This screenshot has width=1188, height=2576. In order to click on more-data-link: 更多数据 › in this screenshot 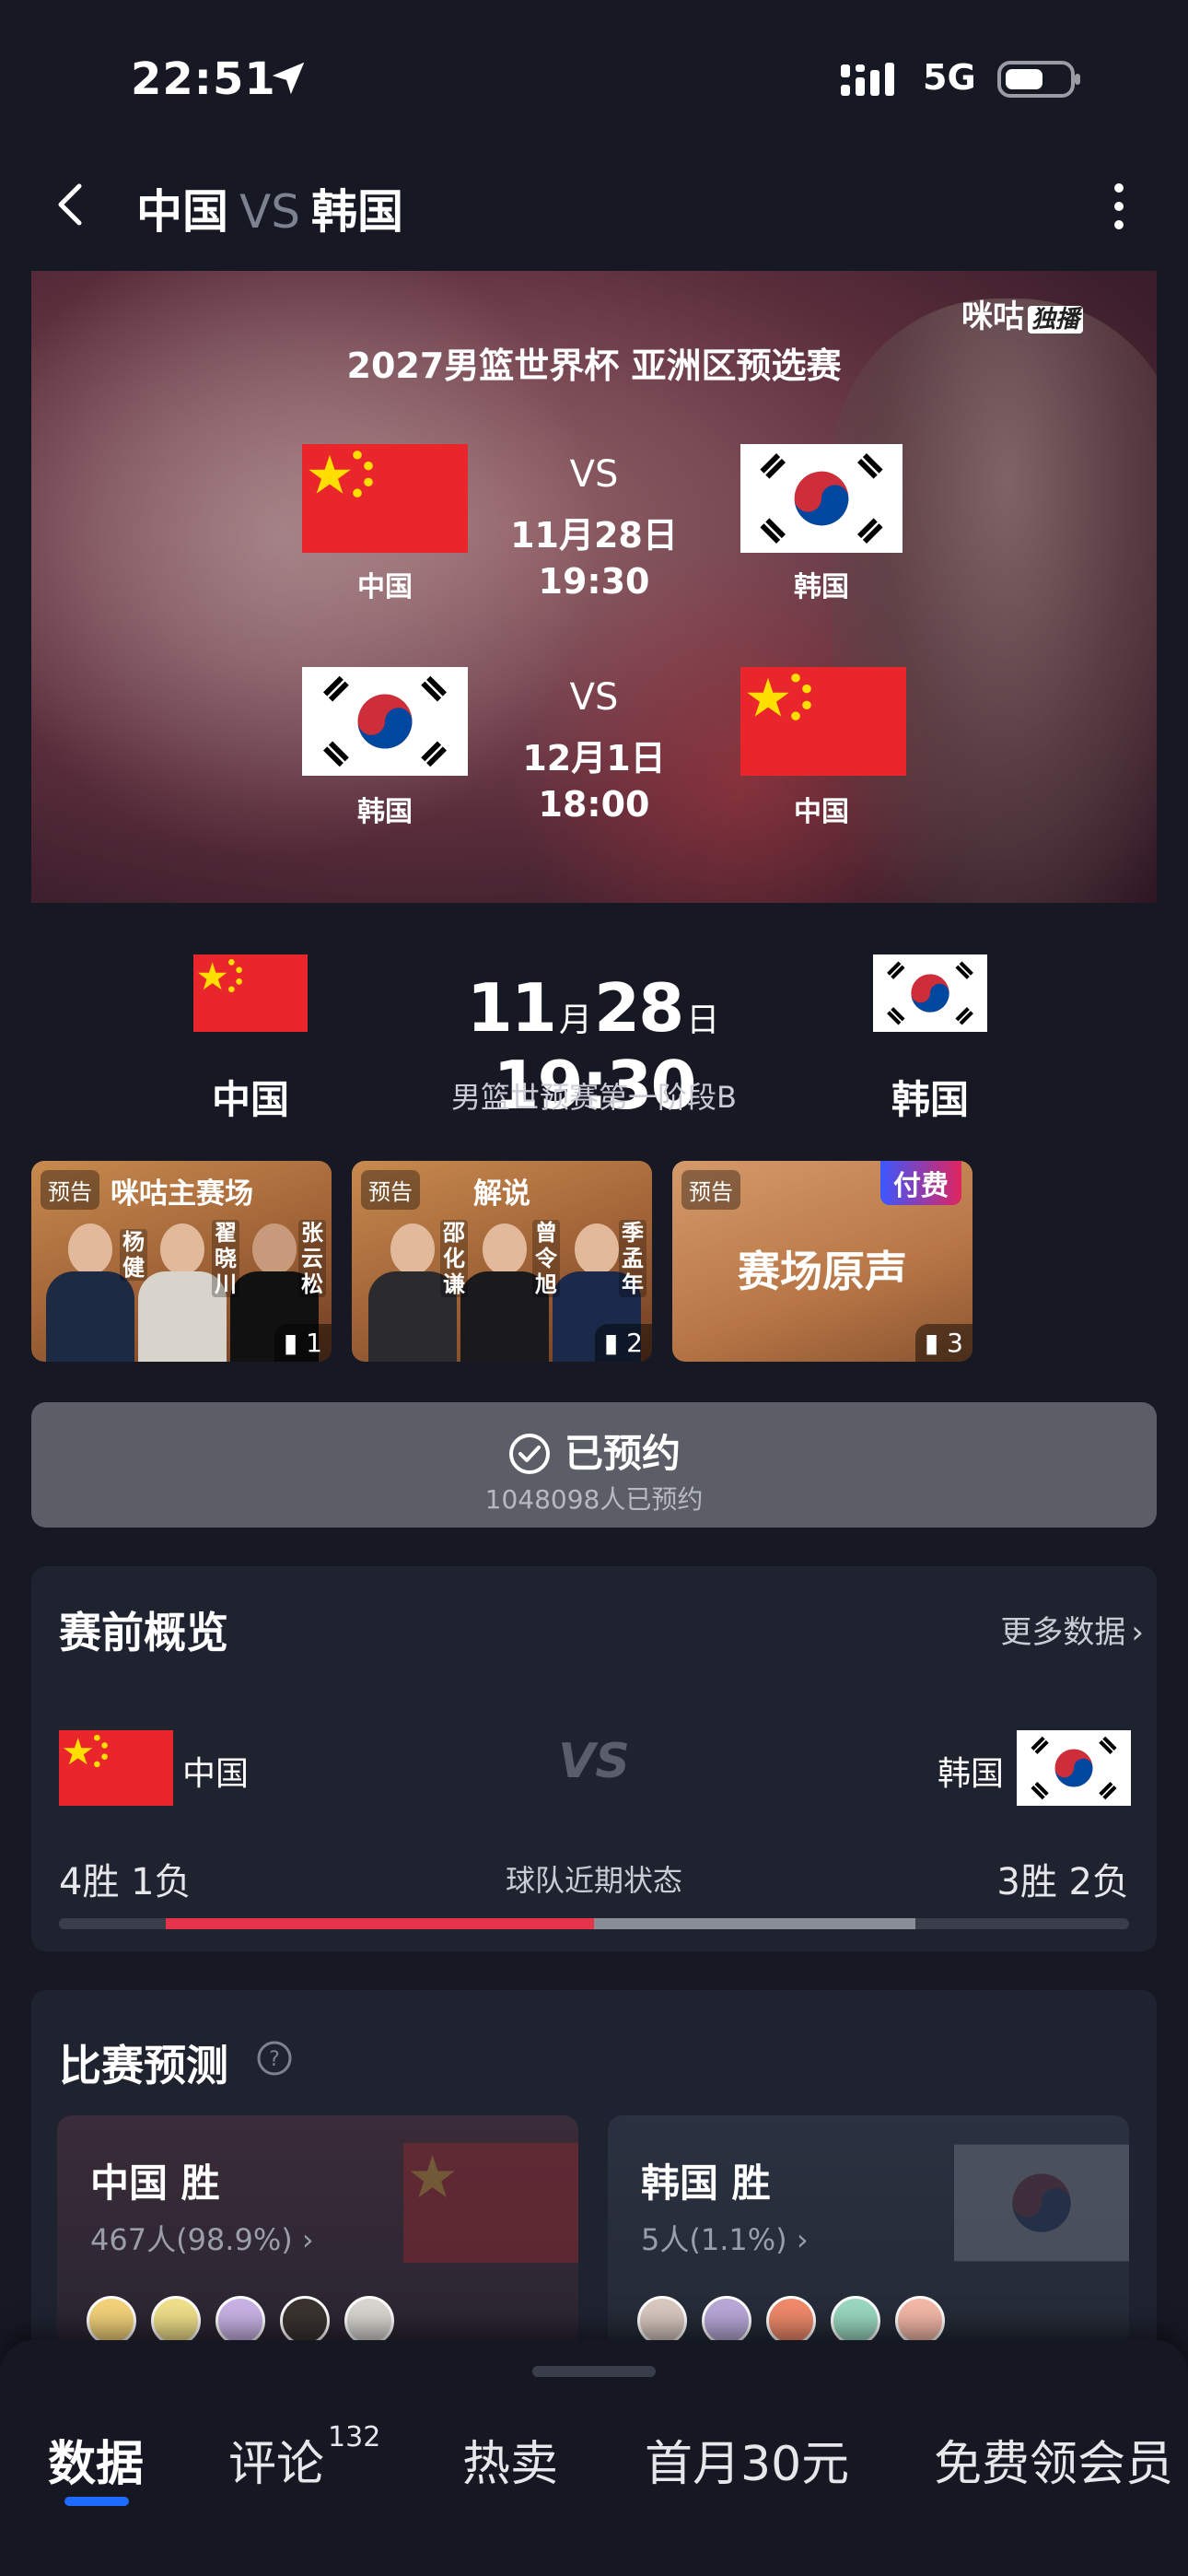, I will do `click(1072, 1629)`.